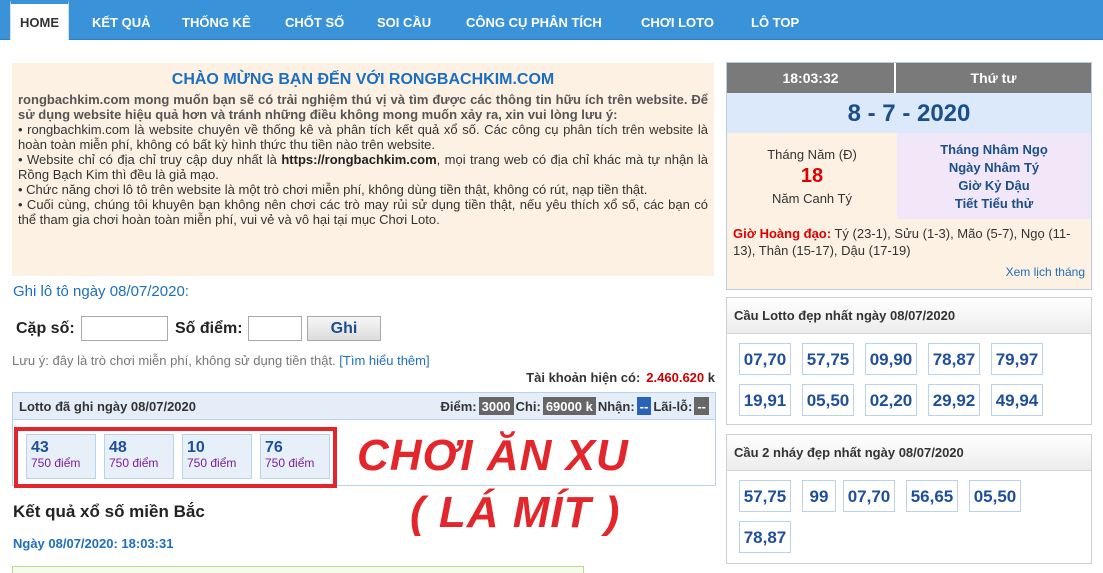 This screenshot has height=573, width=1103. Describe the element at coordinates (583, 377) in the screenshot. I see `account-label: Tài khoản hiện có:` at that location.